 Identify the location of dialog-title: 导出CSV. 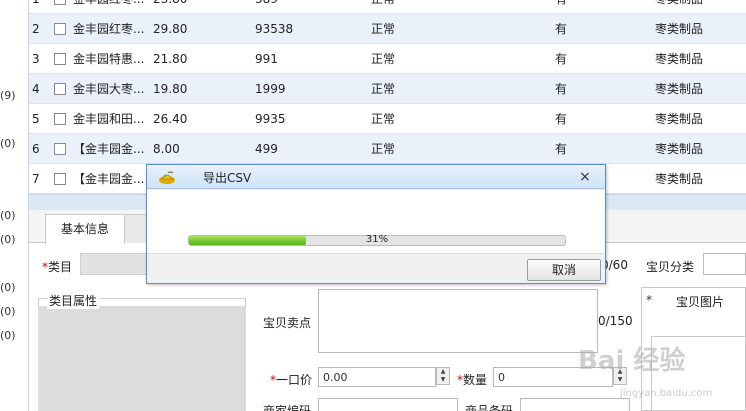
(227, 178).